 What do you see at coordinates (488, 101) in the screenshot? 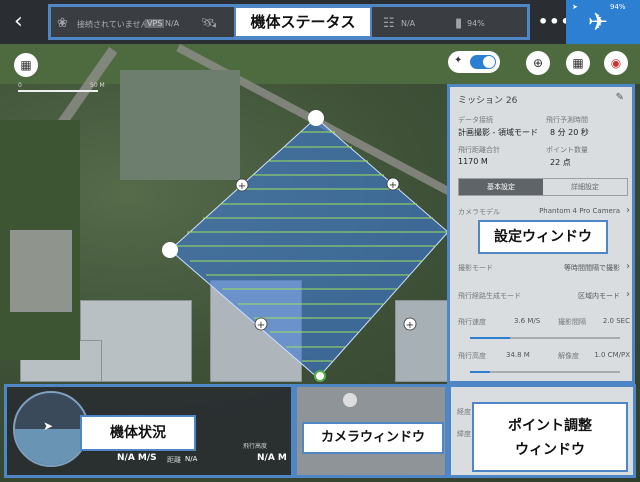
I see `mission-title: ミッション 26` at bounding box center [488, 101].